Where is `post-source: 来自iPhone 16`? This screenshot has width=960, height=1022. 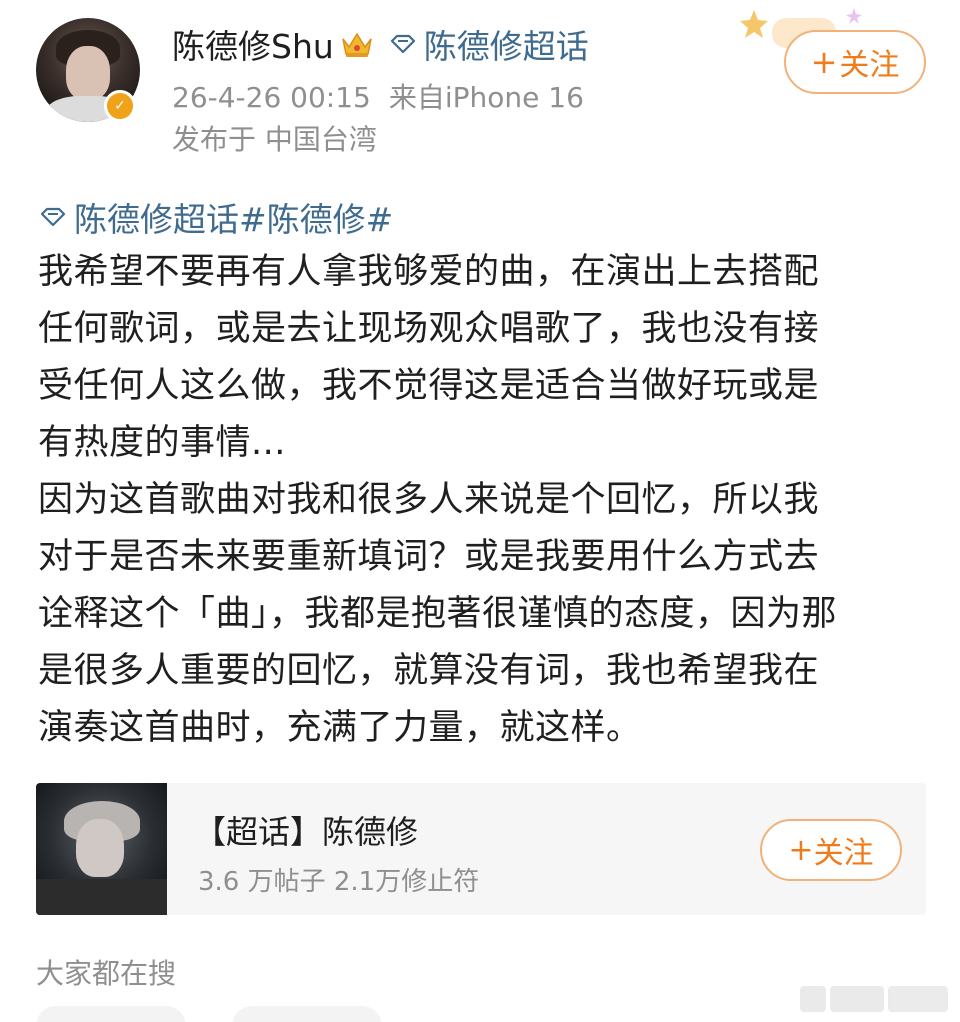
post-source: 来自iPhone 16 is located at coordinates (486, 97).